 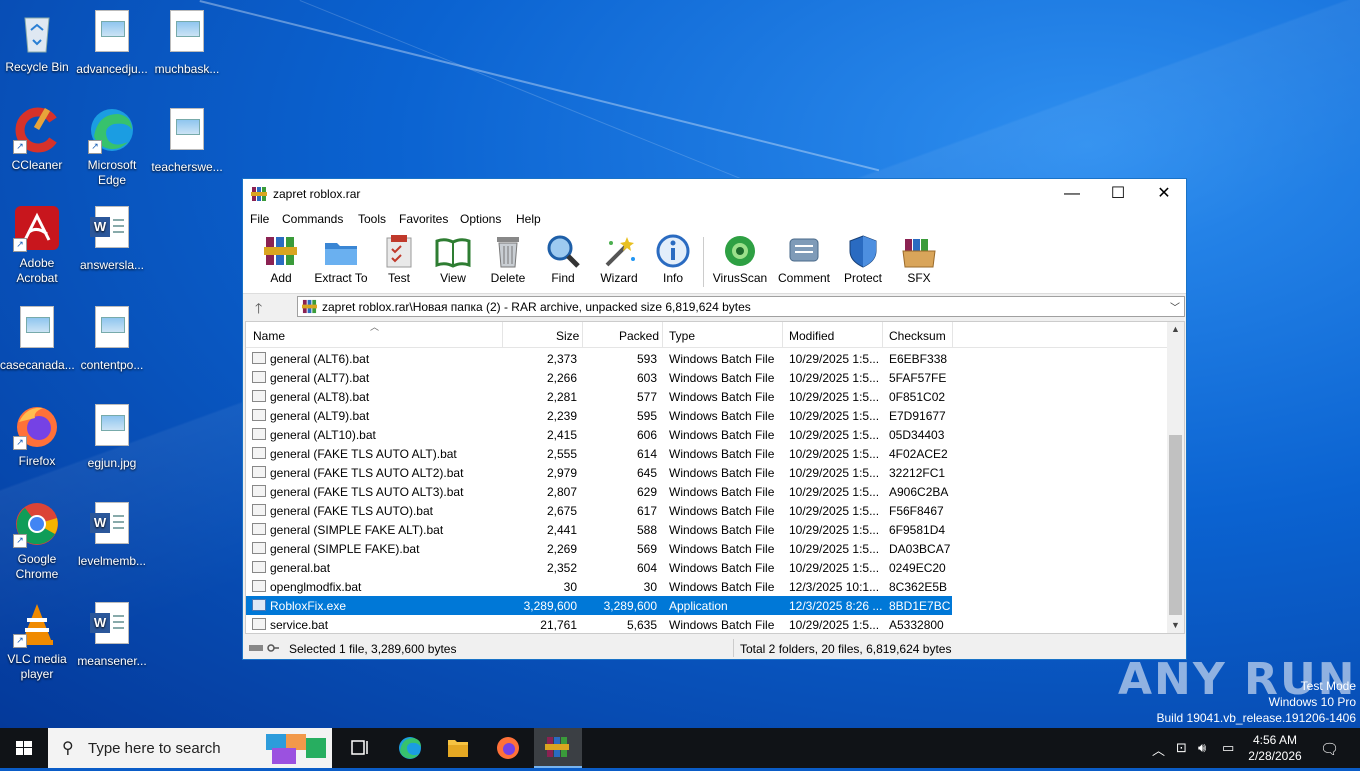 I want to click on chevron-down-icon: ﹀, so click(x=1175, y=306).